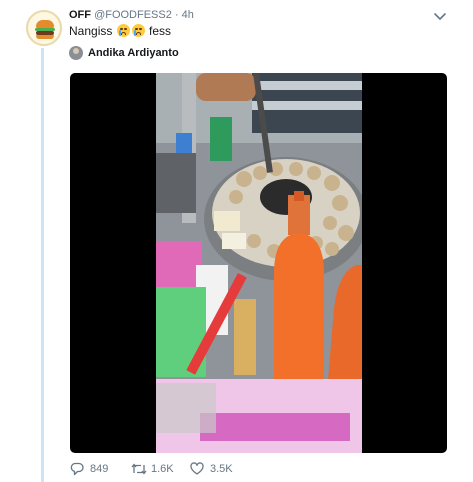  I want to click on tweet-timestamp: 4h, so click(188, 15).